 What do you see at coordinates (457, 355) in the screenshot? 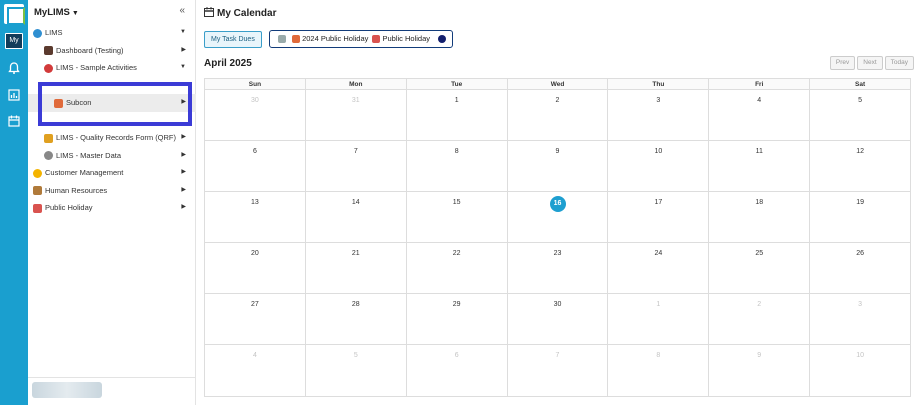
I see `day-number: 6` at bounding box center [457, 355].